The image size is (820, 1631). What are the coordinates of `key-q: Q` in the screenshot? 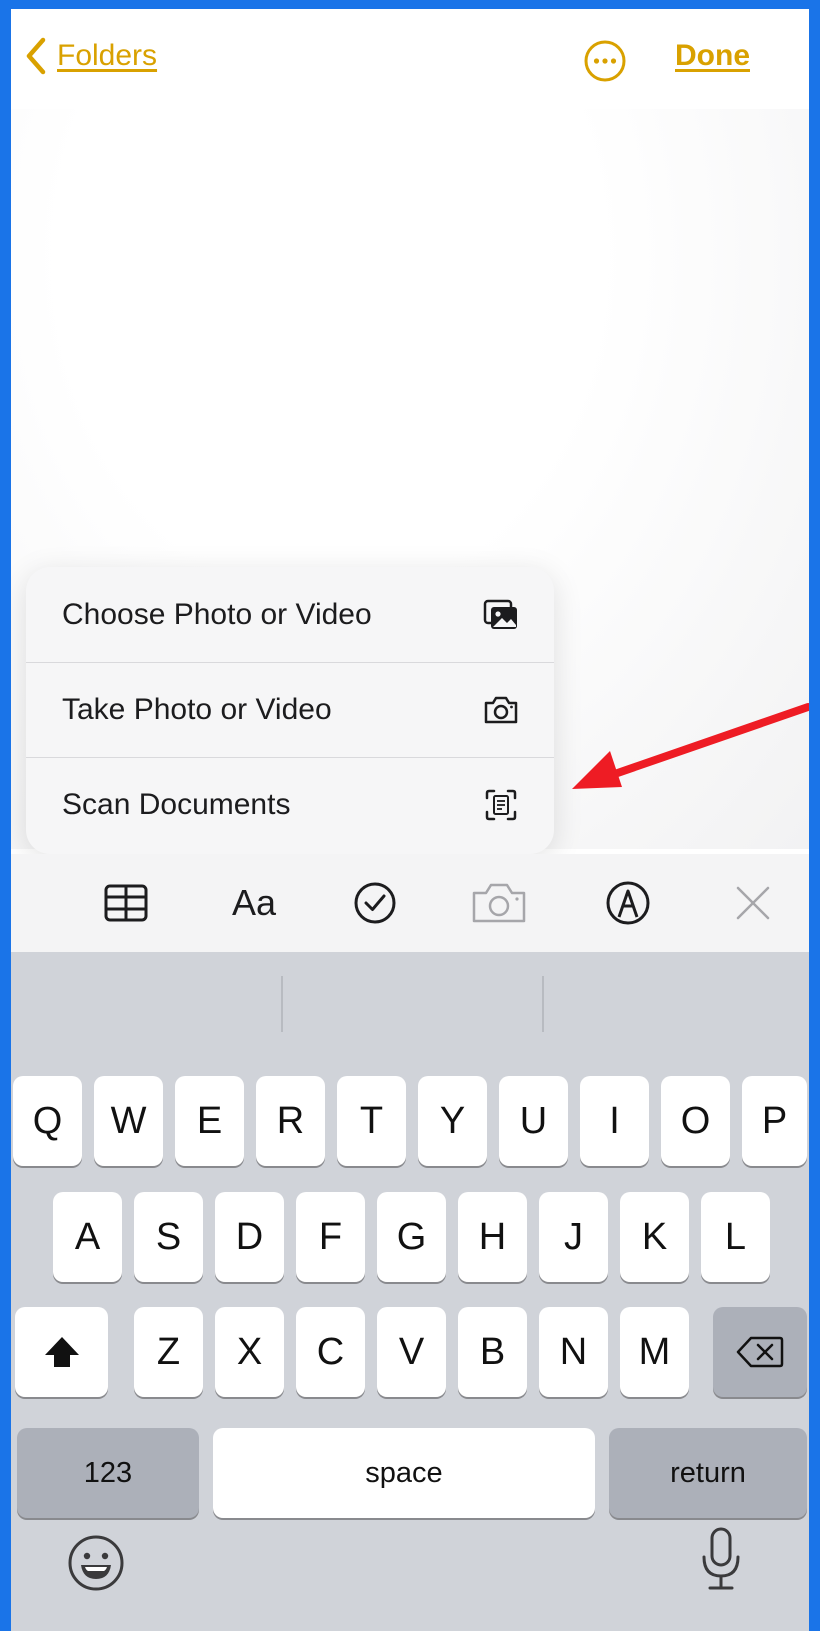 It's located at (47, 1121).